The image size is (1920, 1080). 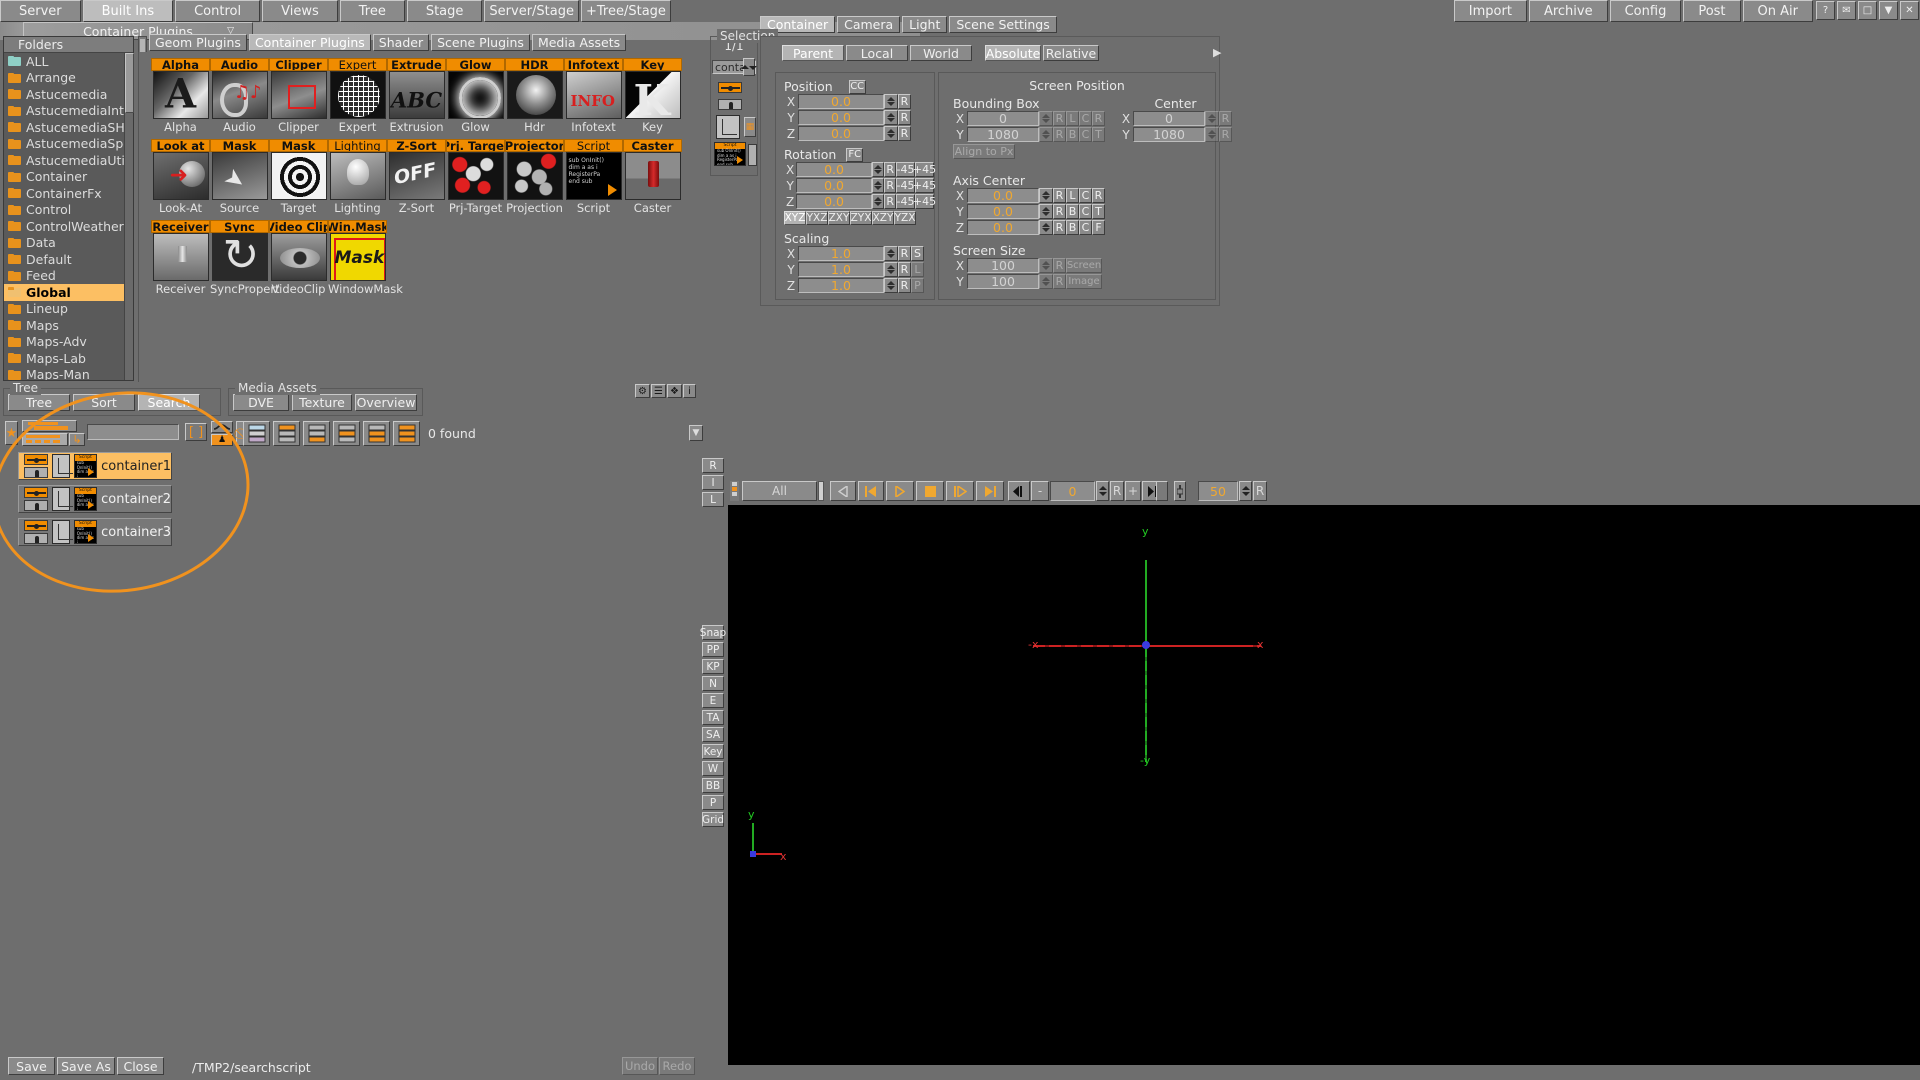 What do you see at coordinates (877, 53) in the screenshot?
I see `space-local-button: Local` at bounding box center [877, 53].